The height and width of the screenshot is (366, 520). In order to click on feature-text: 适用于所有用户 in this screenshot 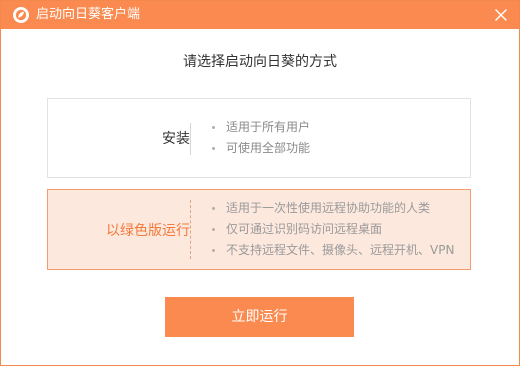, I will do `click(268, 127)`.